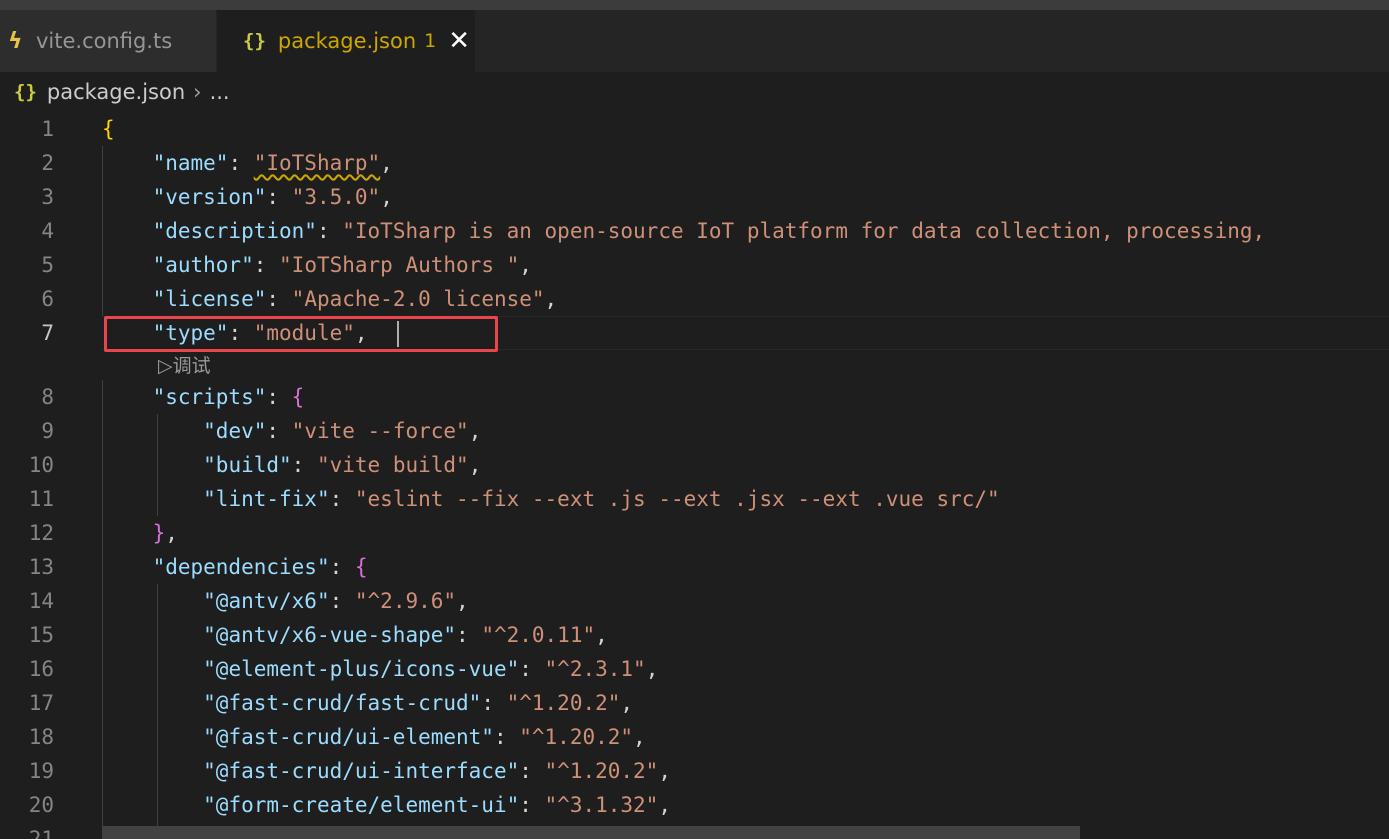 This screenshot has height=839, width=1389. Describe the element at coordinates (108, 129) in the screenshot. I see `code-text: {` at that location.